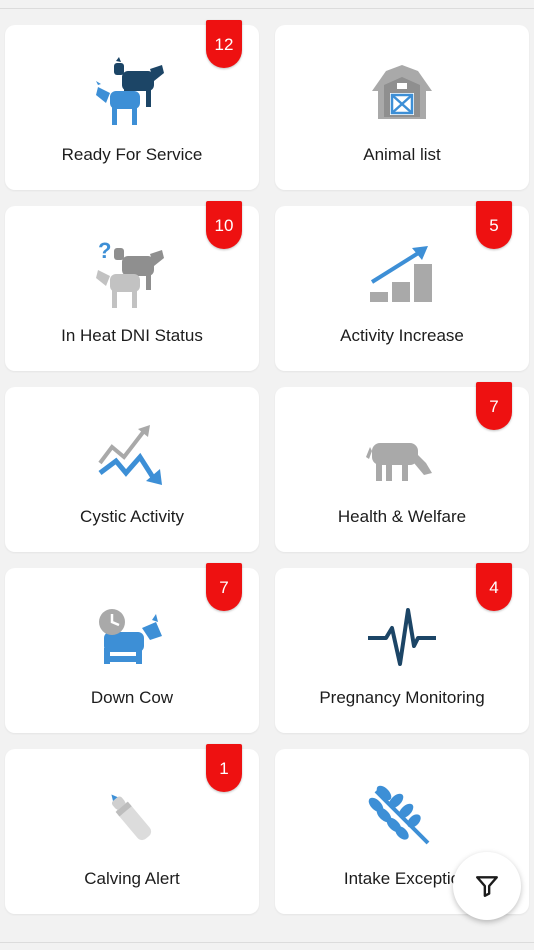 Image resolution: width=534 pixels, height=950 pixels. I want to click on activity-increase-icon, so click(402, 276).